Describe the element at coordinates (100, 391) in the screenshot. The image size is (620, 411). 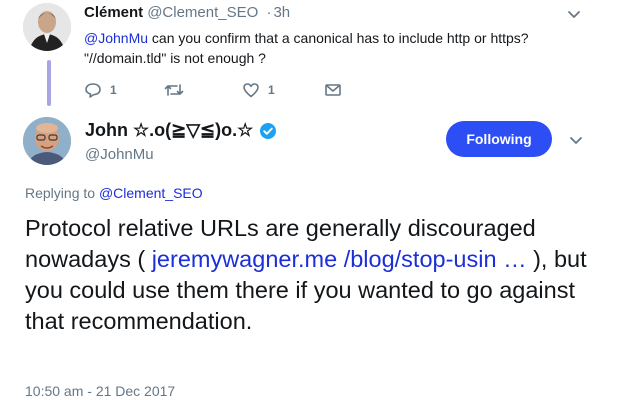
I see `tweet-timestamp: 10:50 am - 21 Dec 2017` at that location.